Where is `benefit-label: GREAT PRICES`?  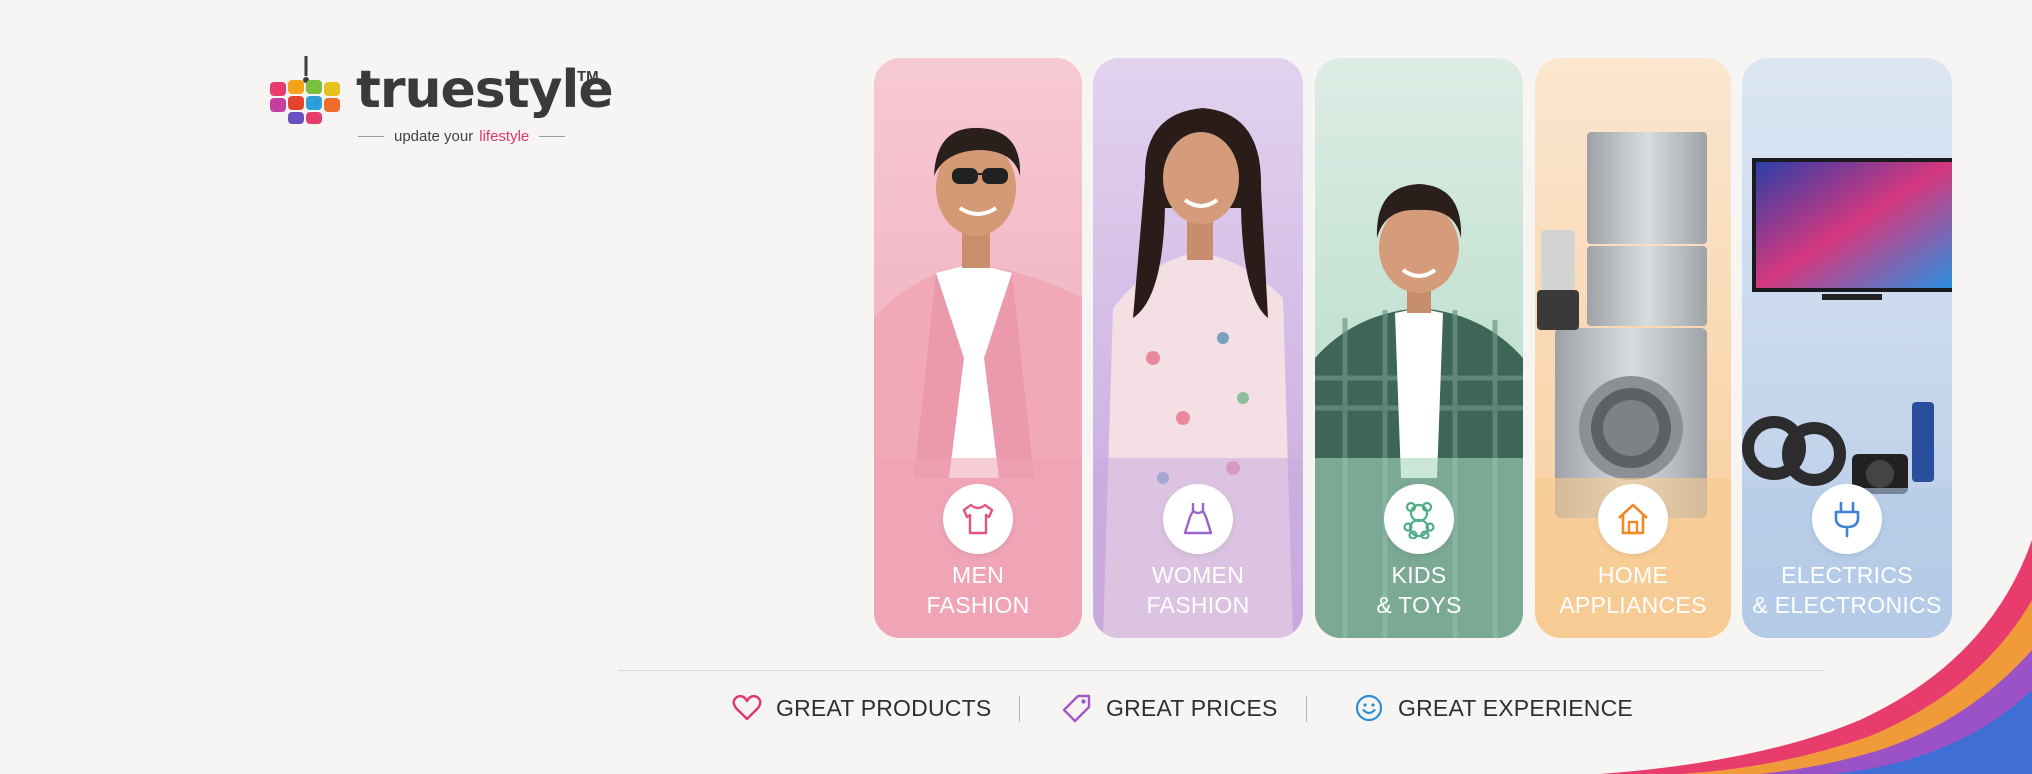 benefit-label: GREAT PRICES is located at coordinates (1192, 707).